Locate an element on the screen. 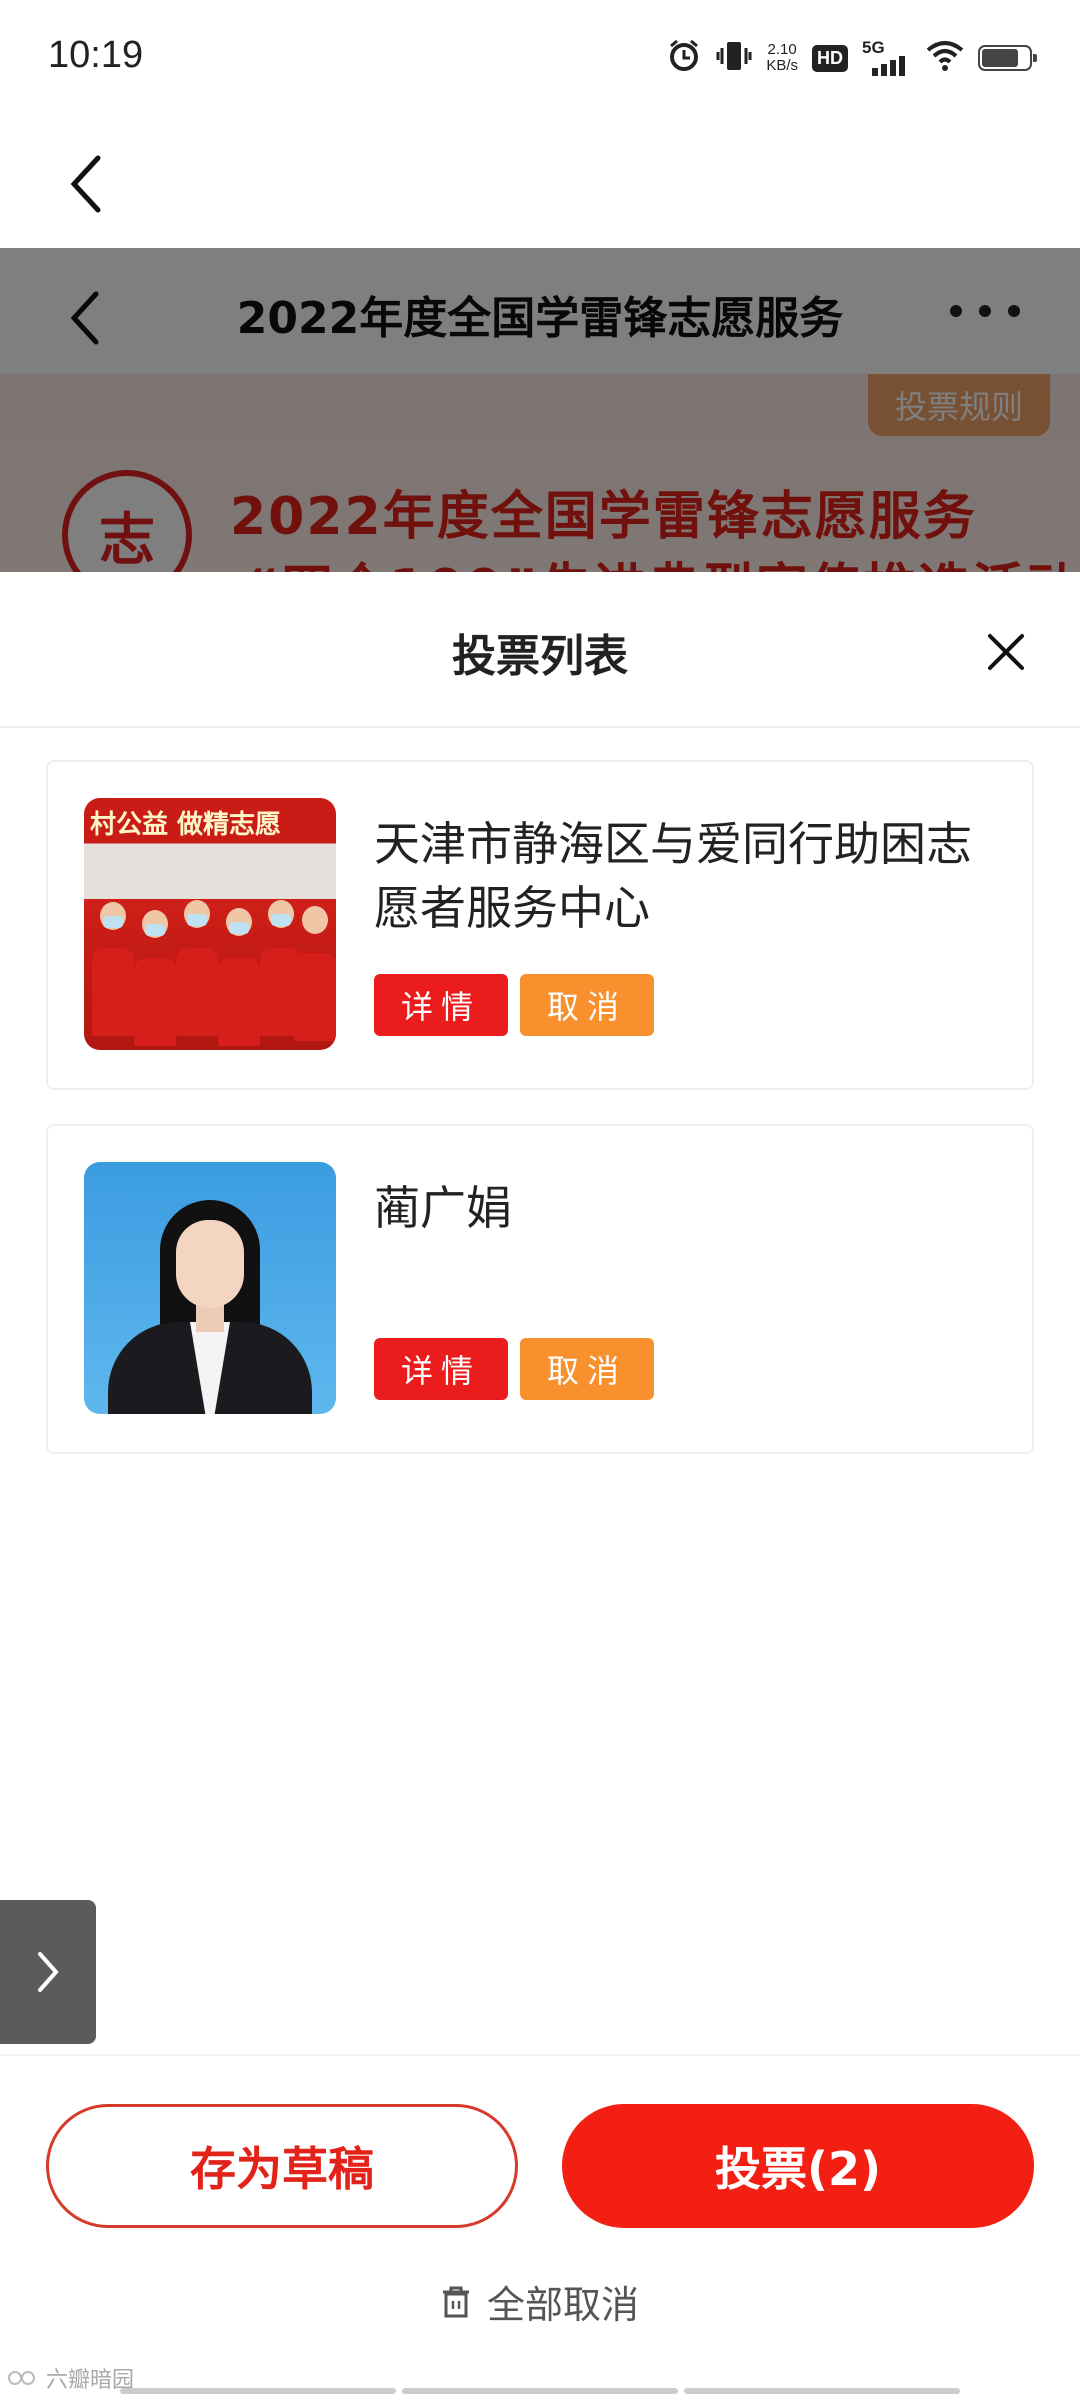 The width and height of the screenshot is (1080, 2400). trash-icon is located at coordinates (455, 2301).